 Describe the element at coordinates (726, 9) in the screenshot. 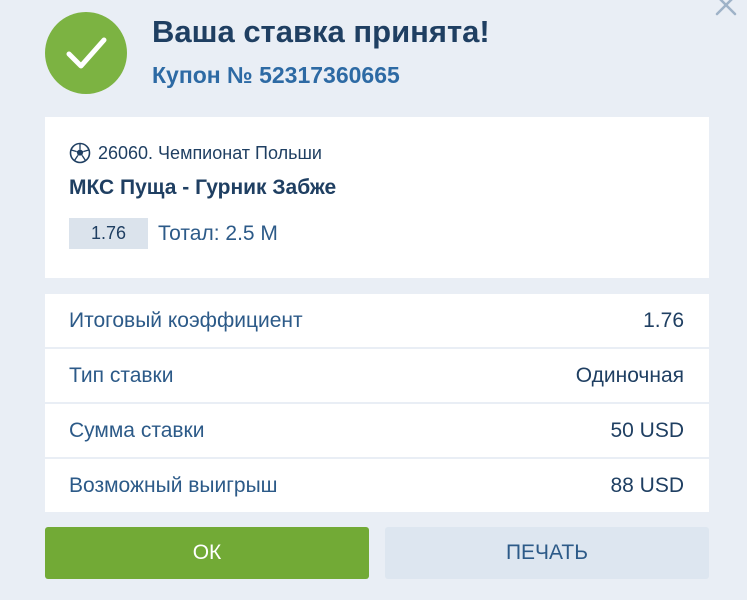

I see `close-icon` at that location.